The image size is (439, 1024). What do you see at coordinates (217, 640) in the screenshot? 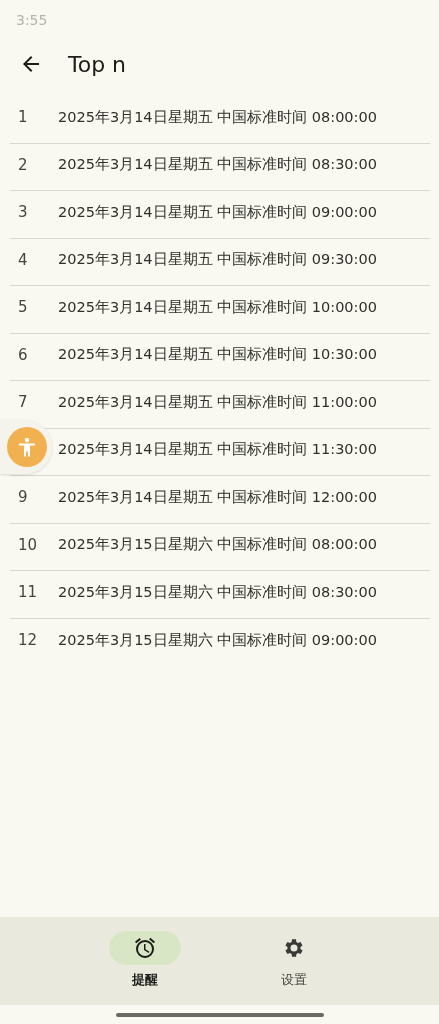
I see `date-time-text: 2025年3月15日星期六 中国标准时间 09:00:00` at bounding box center [217, 640].